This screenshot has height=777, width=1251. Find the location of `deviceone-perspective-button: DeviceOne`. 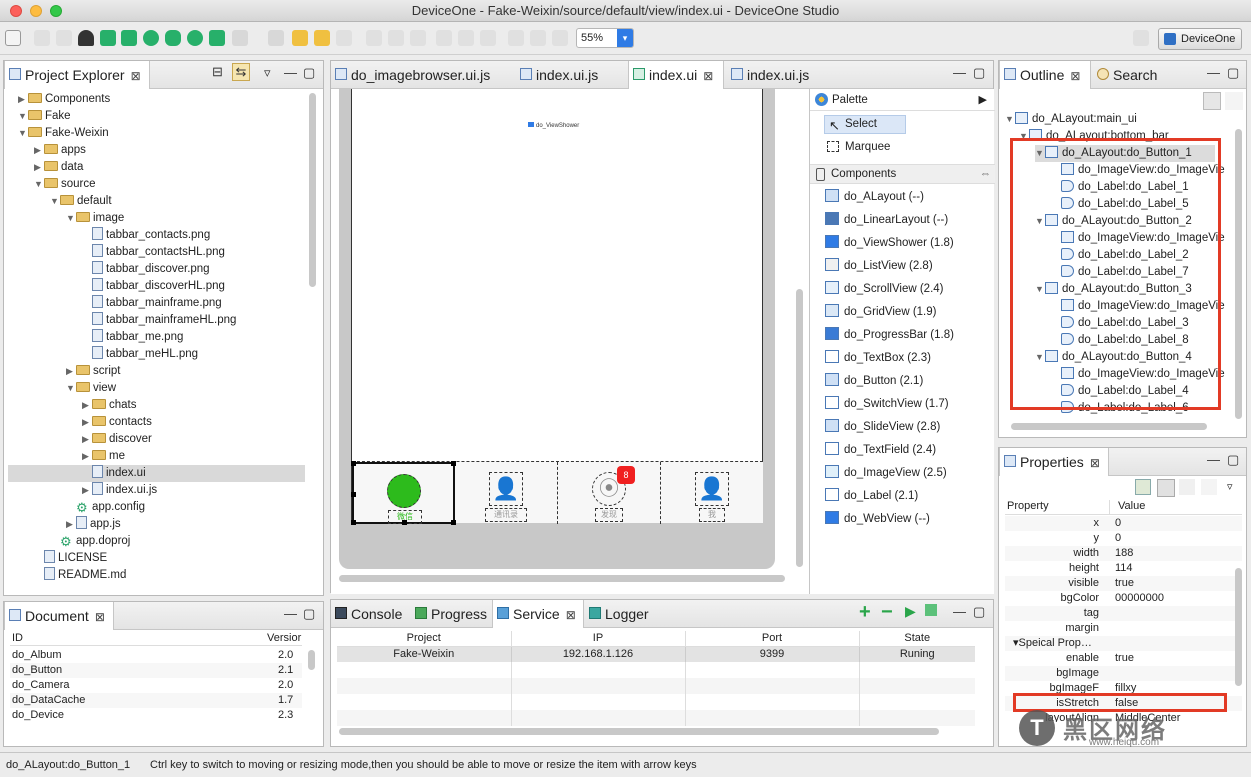

deviceone-perspective-button: DeviceOne is located at coordinates (1200, 39).